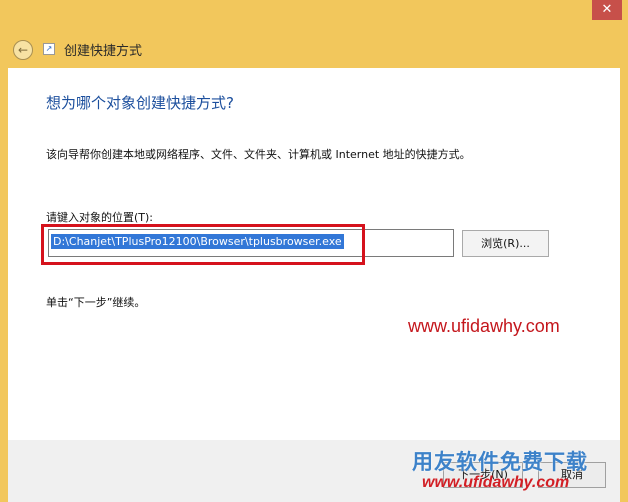 The height and width of the screenshot is (502, 628). Describe the element at coordinates (496, 482) in the screenshot. I see `watermark-url-bottom: www.ufidawhy.com` at that location.